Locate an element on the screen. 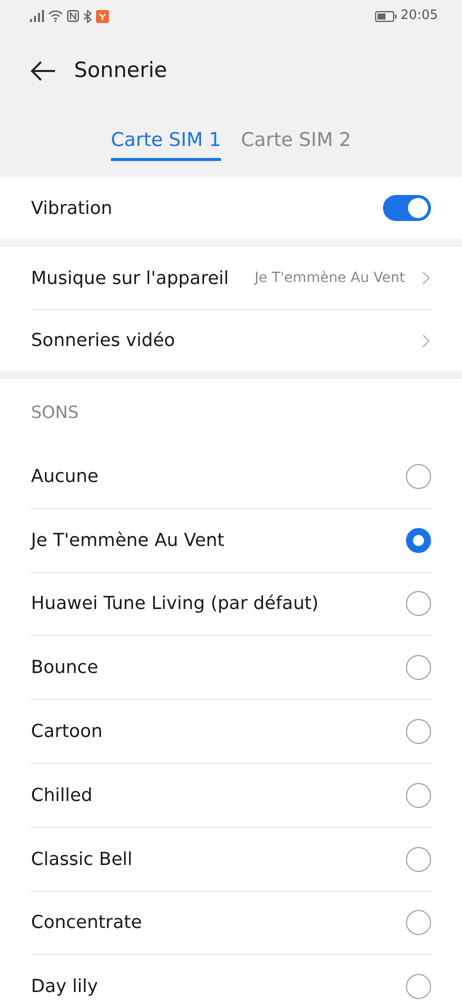 The width and height of the screenshot is (462, 1000). sim-tab: Carte SIM 2 is located at coordinates (296, 144).